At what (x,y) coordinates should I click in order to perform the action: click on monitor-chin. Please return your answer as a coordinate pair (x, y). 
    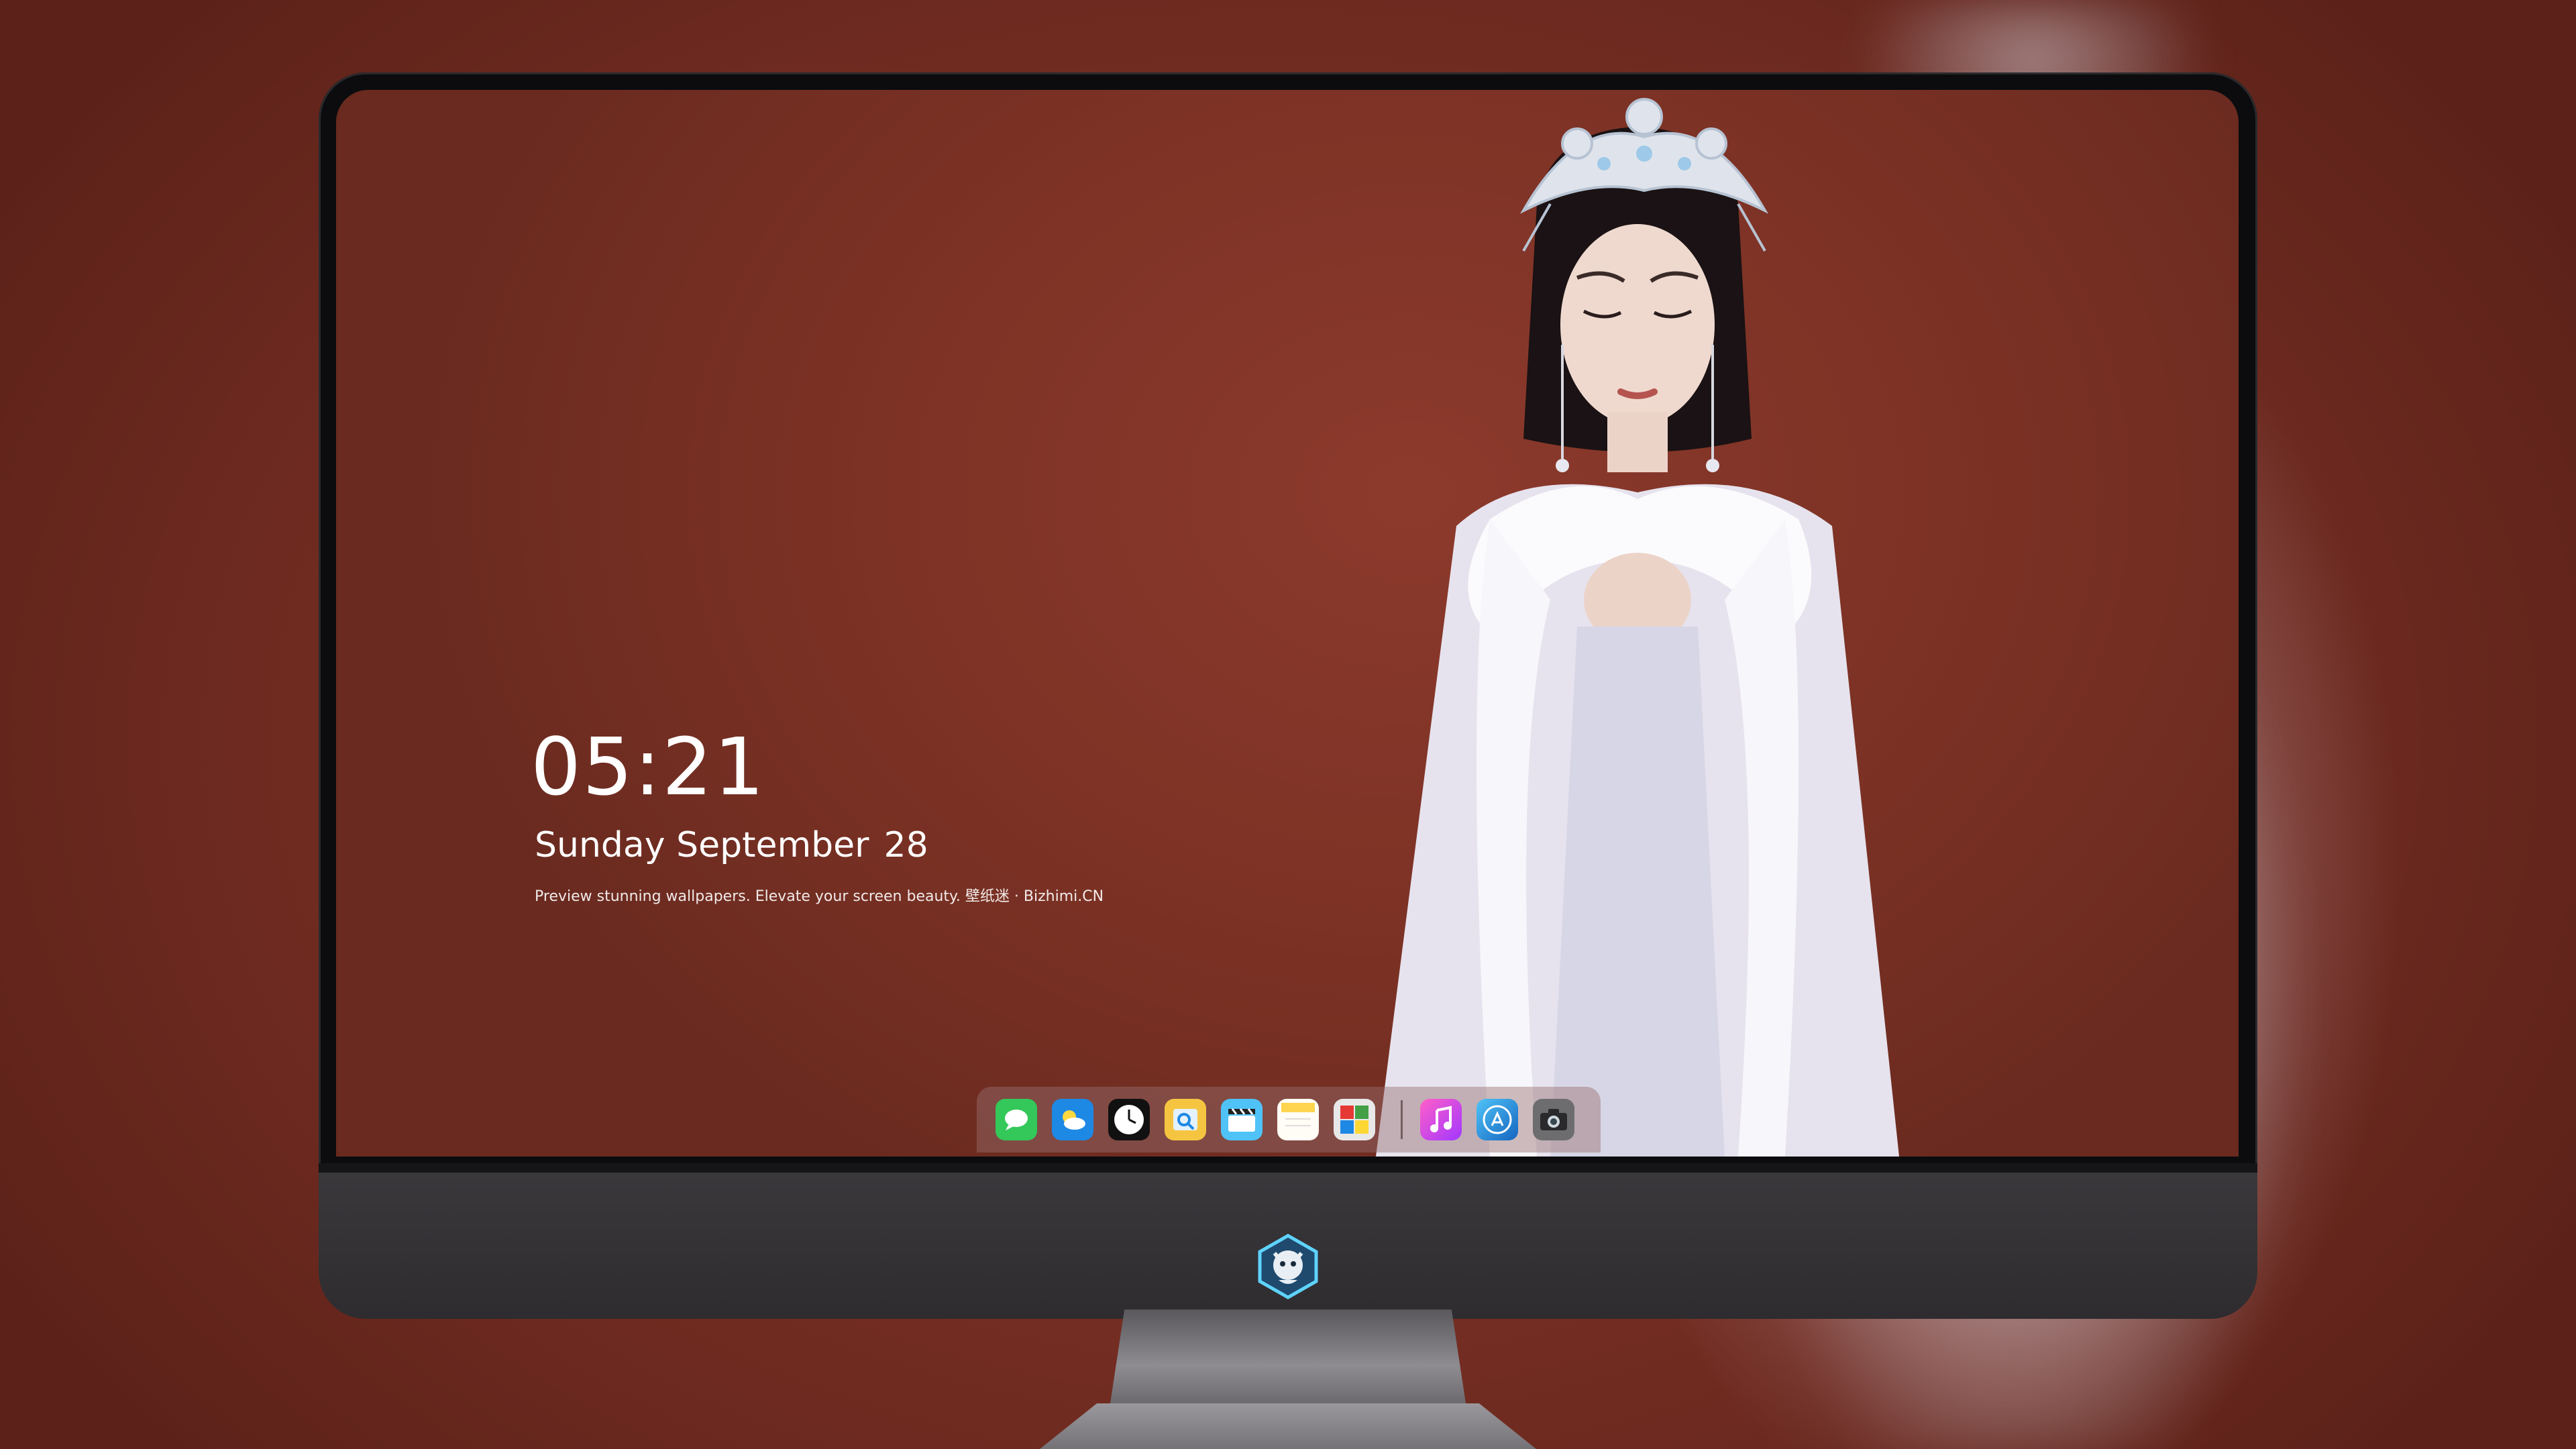
    Looking at the image, I should click on (1288, 1241).